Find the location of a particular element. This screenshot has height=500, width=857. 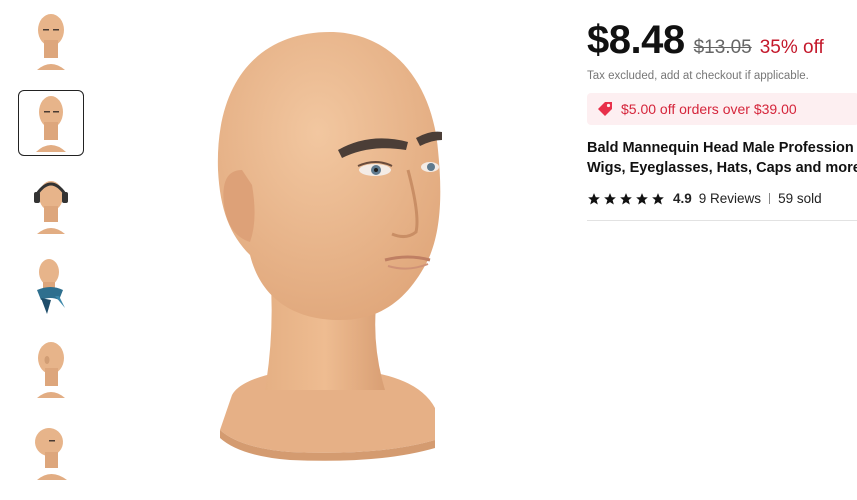

mannequin-head-with-headphones-icon is located at coordinates (51, 207).